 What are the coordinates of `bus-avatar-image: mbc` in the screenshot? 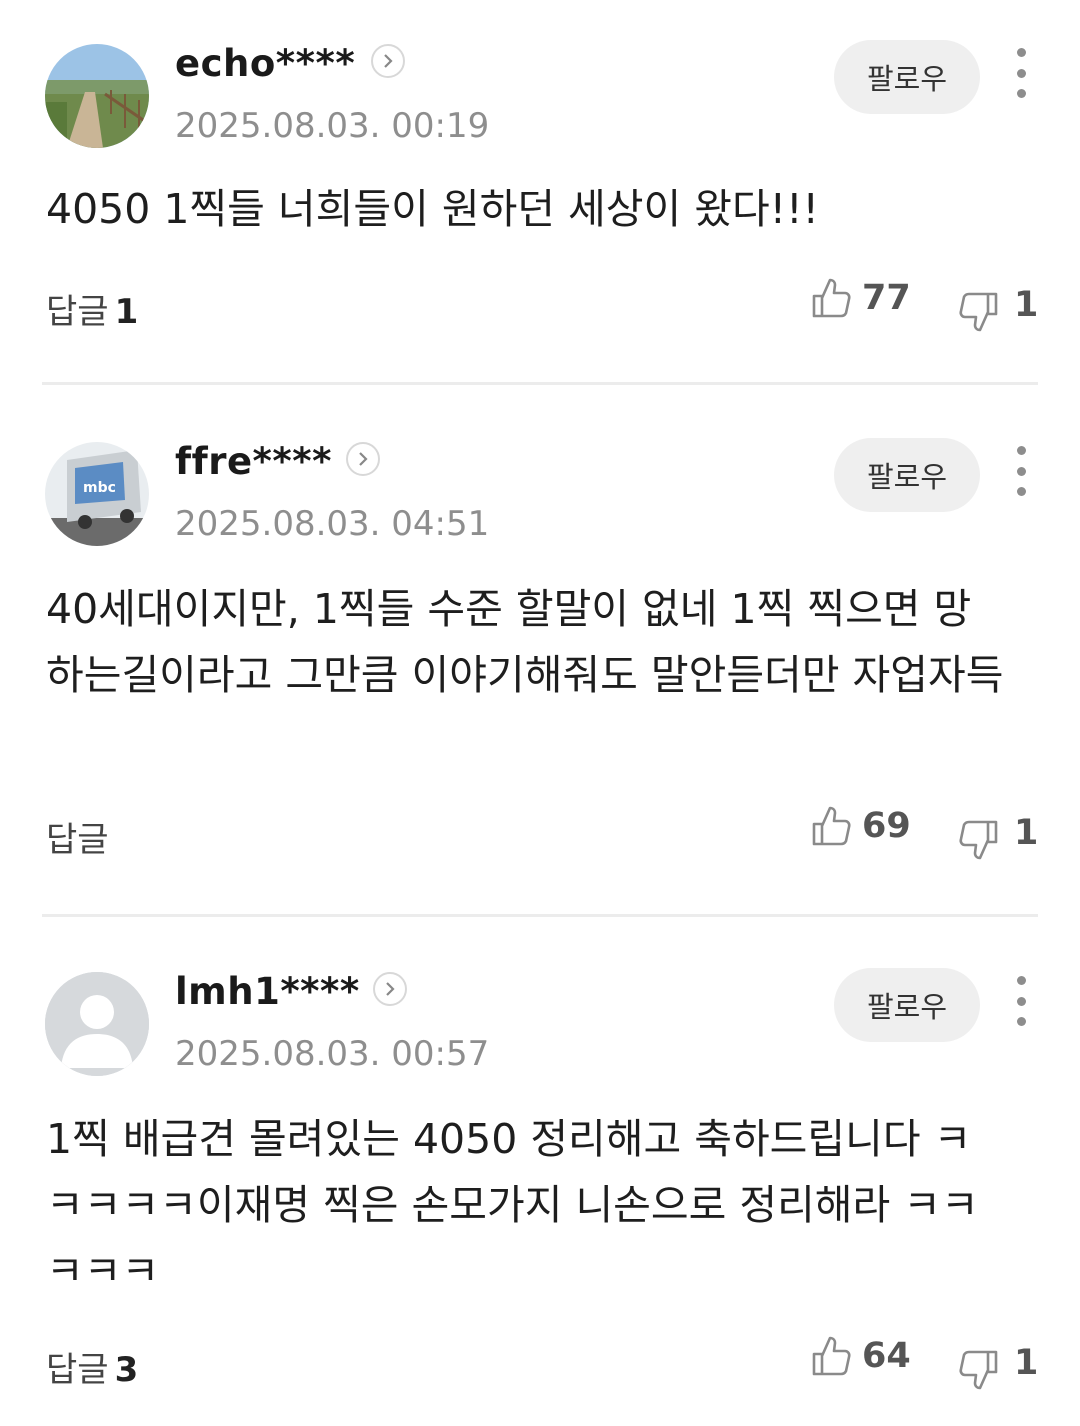 It's located at (97, 494).